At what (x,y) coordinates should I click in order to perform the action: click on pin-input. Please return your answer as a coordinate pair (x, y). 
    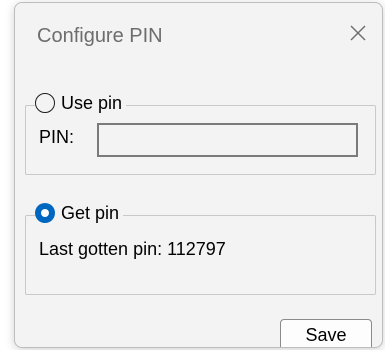
    Looking at the image, I should click on (227, 140).